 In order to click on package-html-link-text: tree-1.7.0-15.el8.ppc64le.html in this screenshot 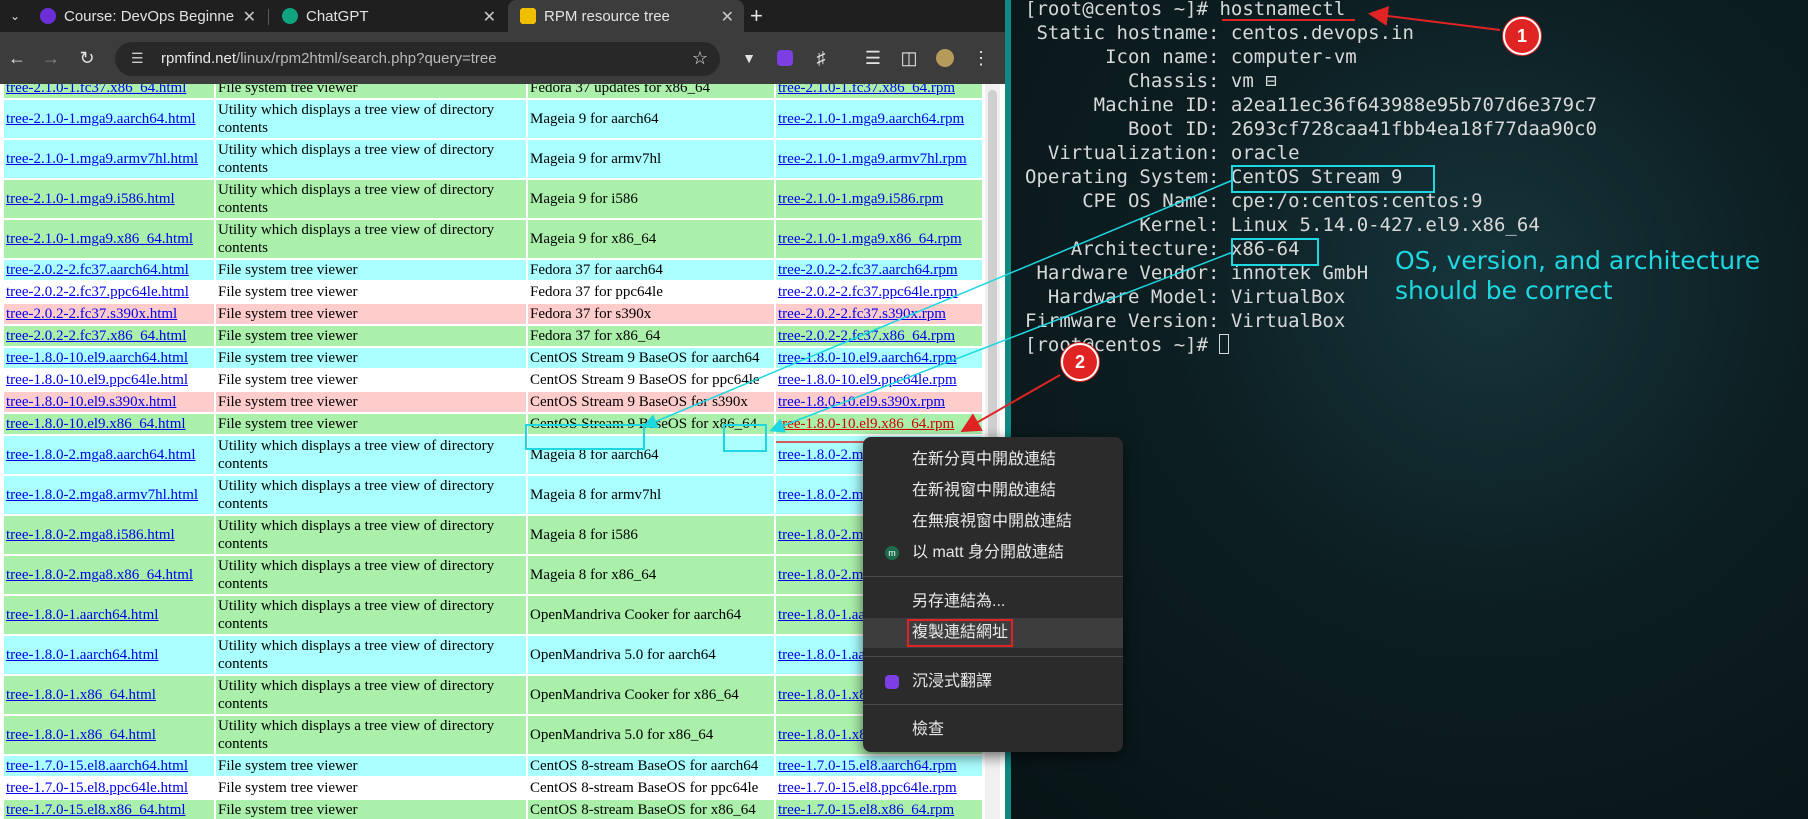, I will do `click(97, 788)`.